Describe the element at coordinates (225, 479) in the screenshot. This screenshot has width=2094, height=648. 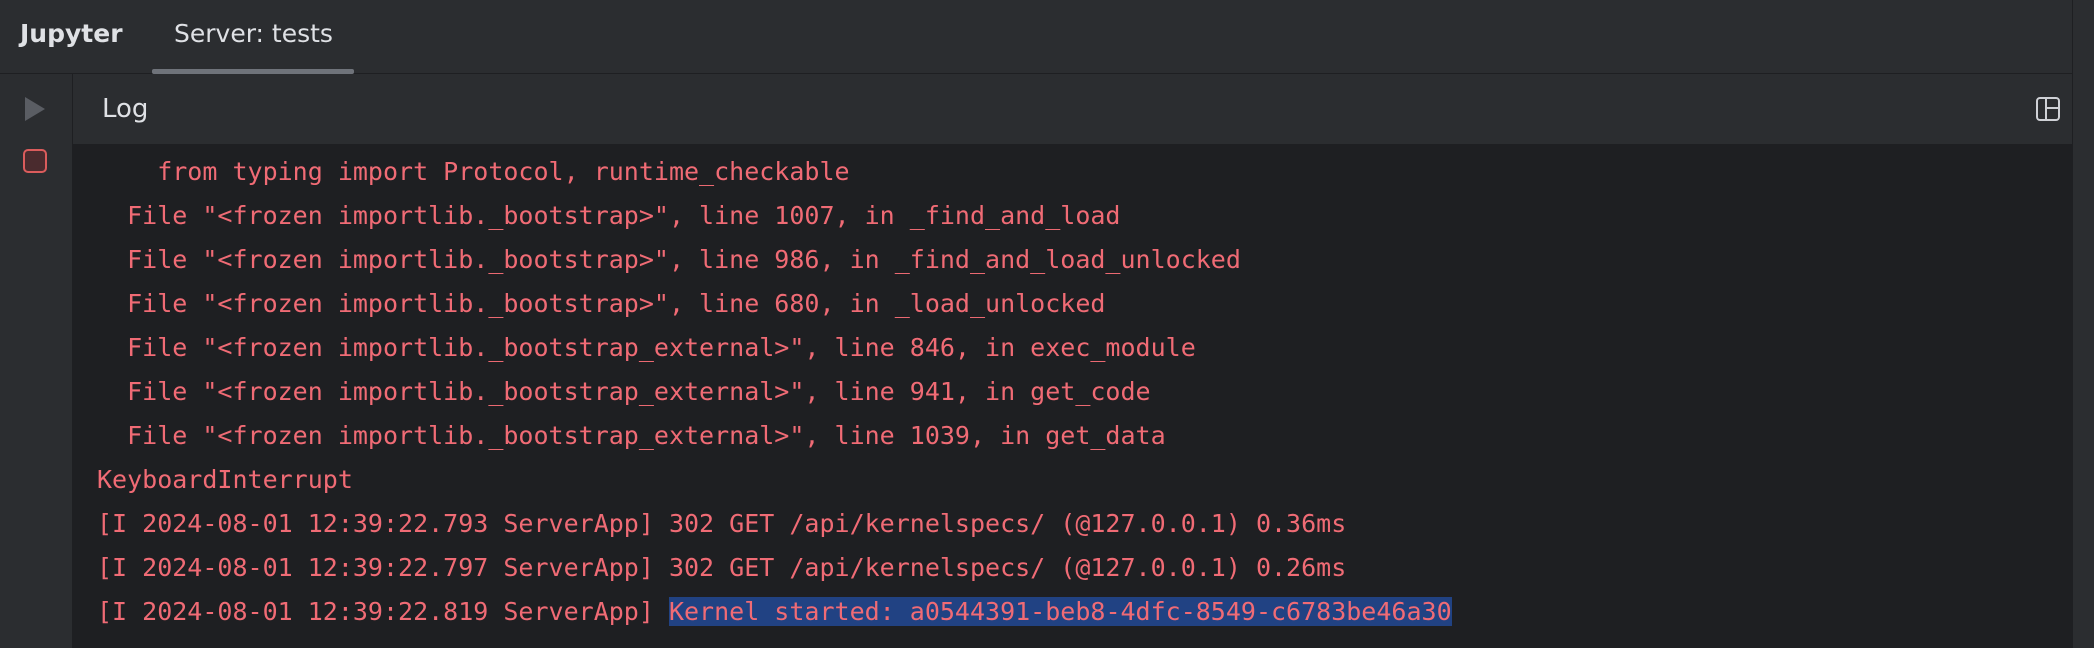
I see `log-line: KeyboardInterrupt` at that location.